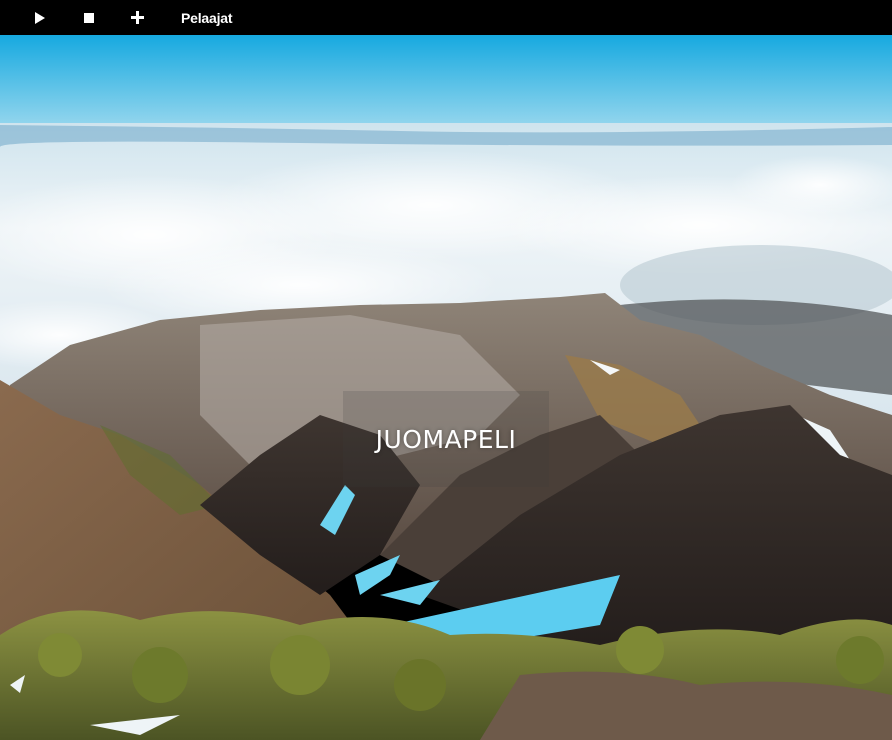 Image resolution: width=892 pixels, height=740 pixels. What do you see at coordinates (446, 17) in the screenshot?
I see `top-toolbar: Pelaajat` at bounding box center [446, 17].